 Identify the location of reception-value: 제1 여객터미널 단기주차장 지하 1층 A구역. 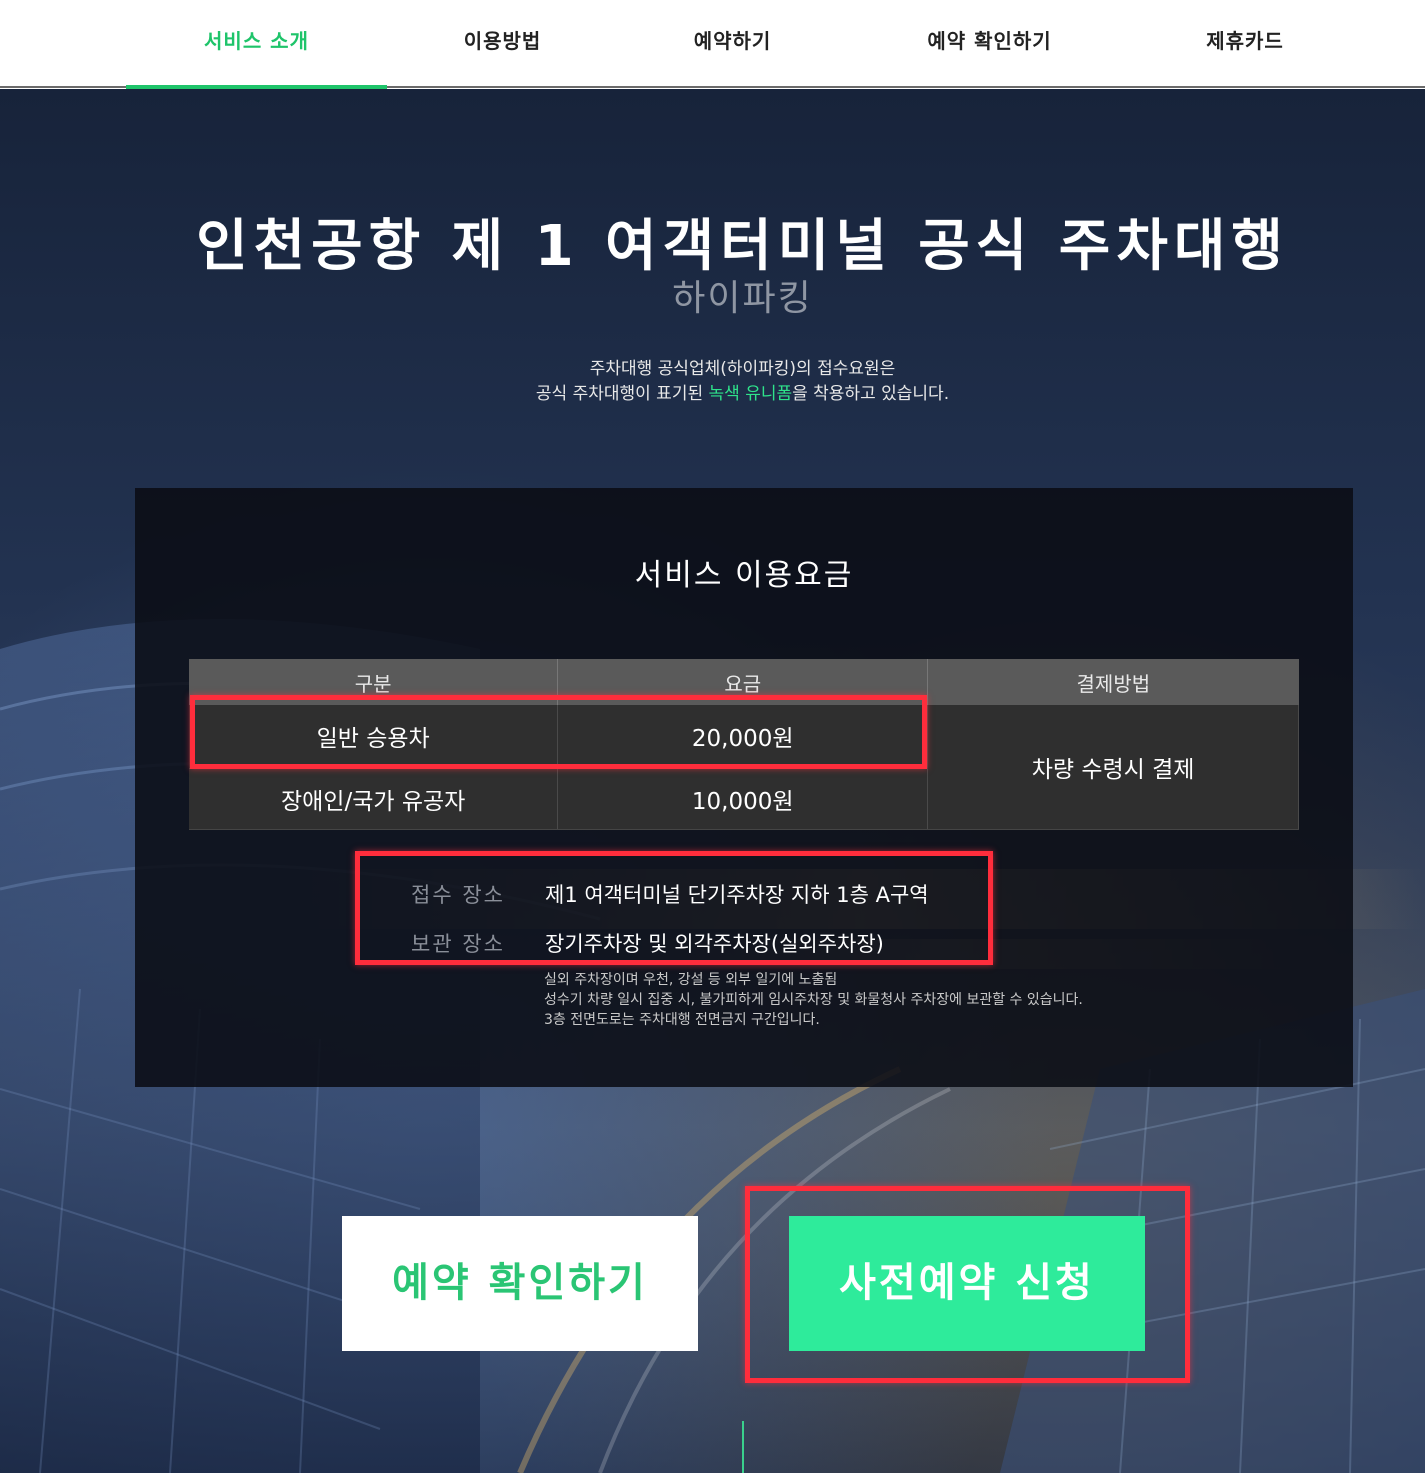
(737, 895).